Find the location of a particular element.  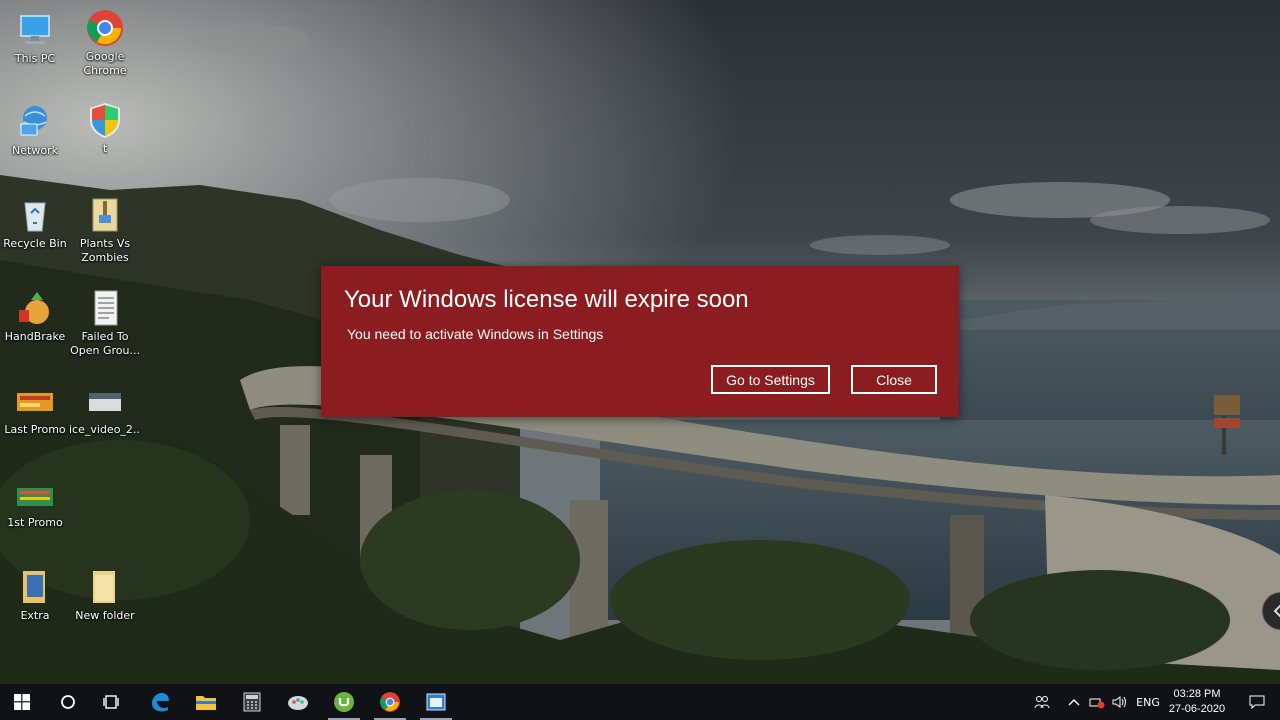

edge-icon is located at coordinates (160, 702).